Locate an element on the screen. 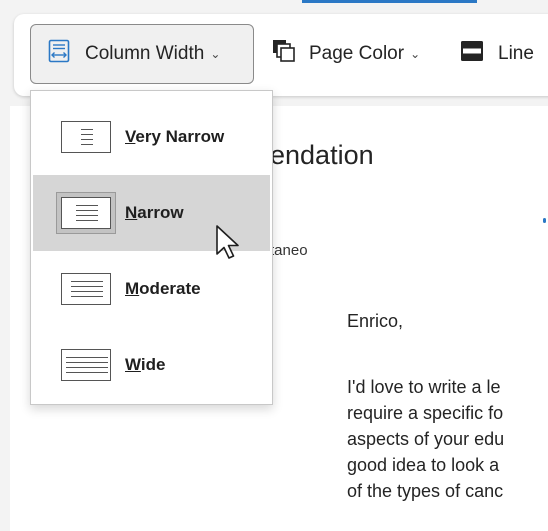  menu-item-label: Wide is located at coordinates (145, 364).